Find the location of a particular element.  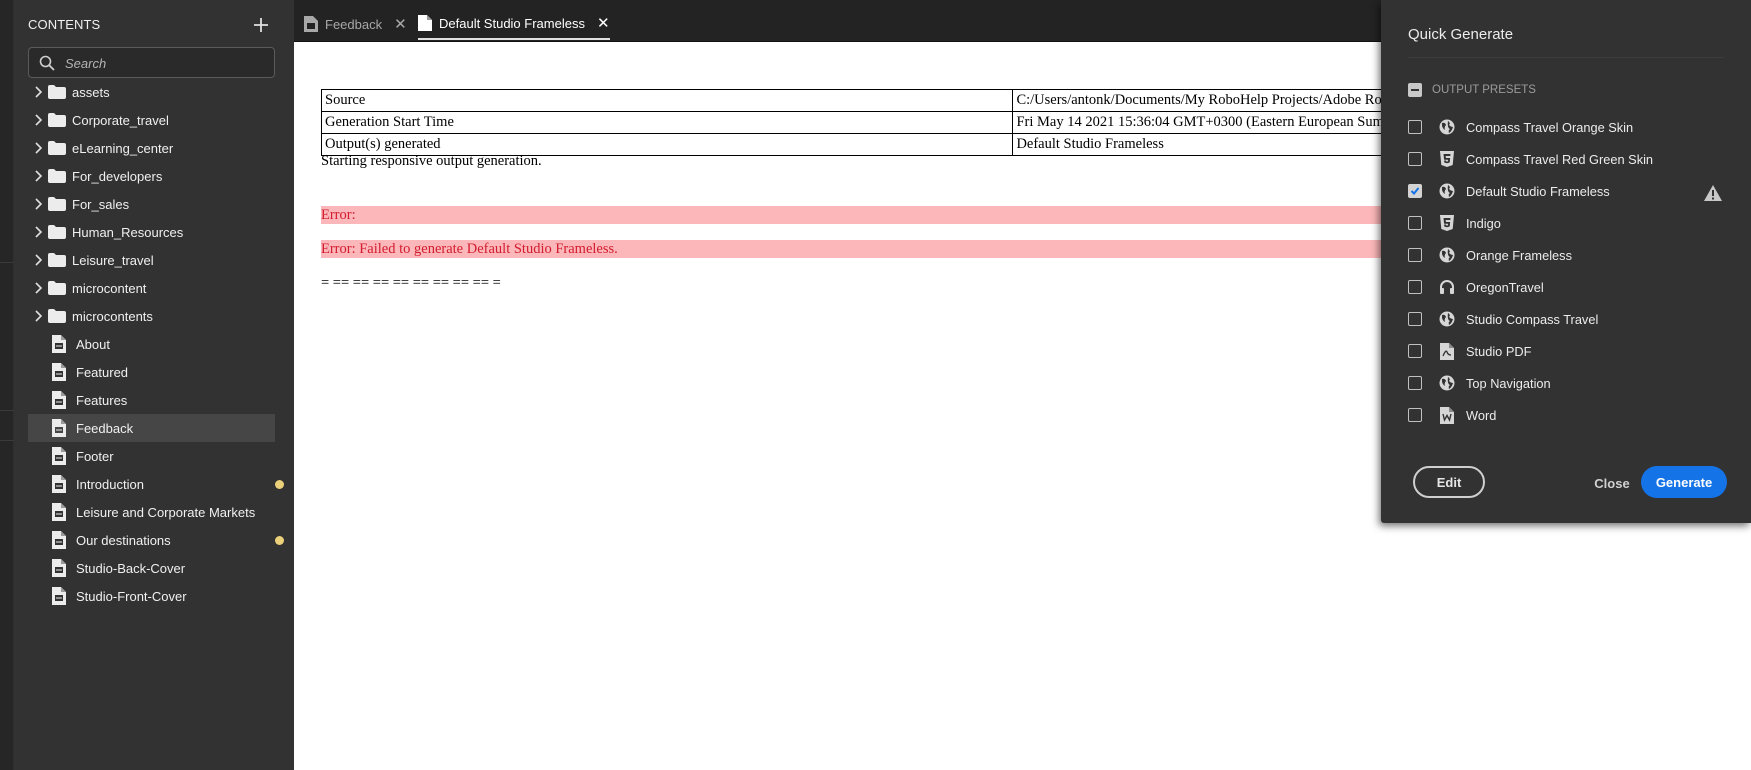

tree-folder: microcontent is located at coordinates (151, 288).